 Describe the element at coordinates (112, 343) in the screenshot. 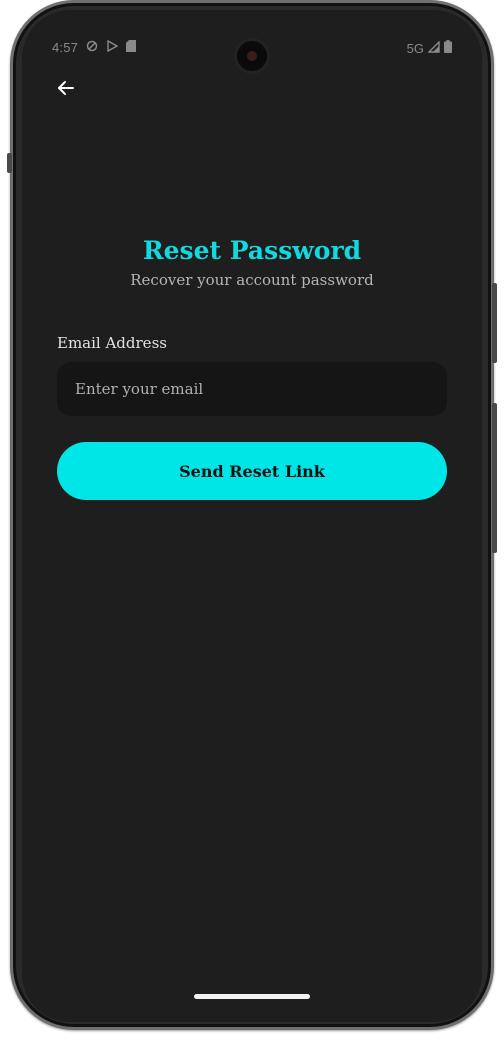

I see `email-label: Email Address` at that location.